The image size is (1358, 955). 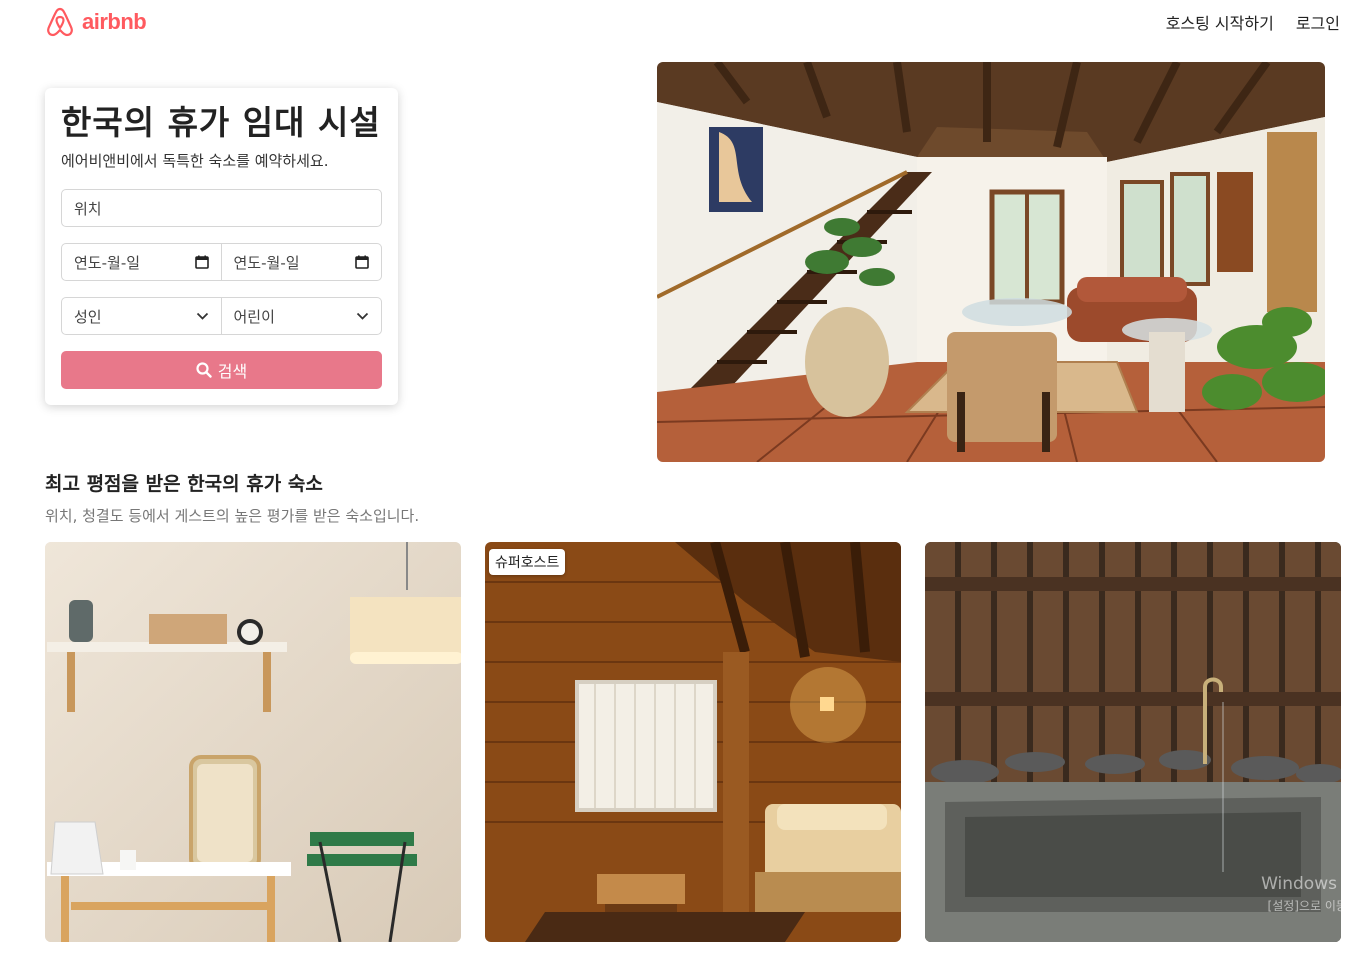 I want to click on children-label: 어린이, so click(x=254, y=316).